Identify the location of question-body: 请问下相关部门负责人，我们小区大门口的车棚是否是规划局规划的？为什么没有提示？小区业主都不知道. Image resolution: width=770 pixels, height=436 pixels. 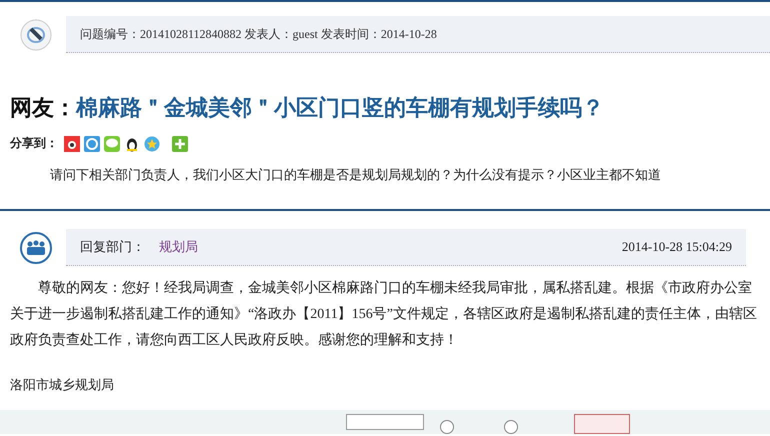
(356, 175).